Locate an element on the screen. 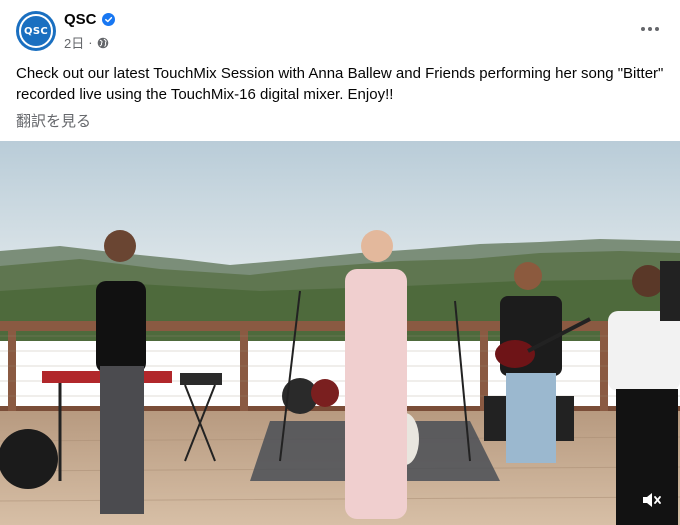  post-header: QSC QSC 2日 · is located at coordinates (340, 30).